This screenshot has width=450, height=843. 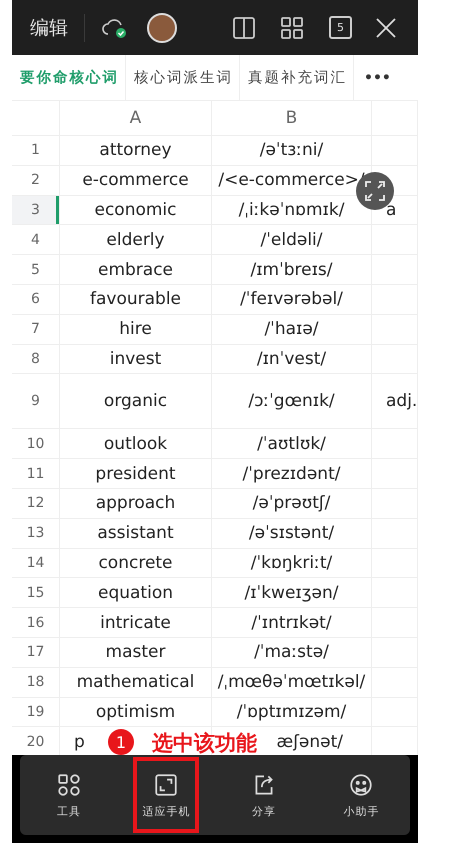 I want to click on toolbar-label: 分享, so click(x=264, y=811).